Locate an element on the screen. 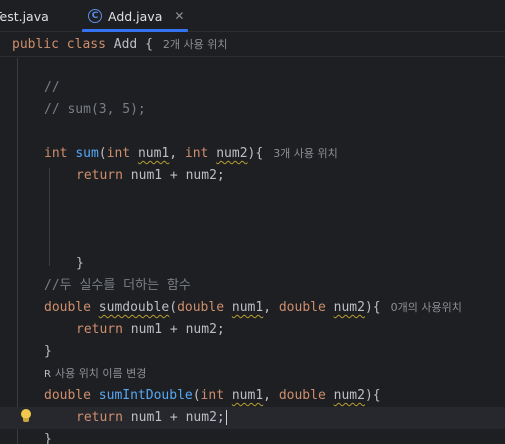  tab-label: Add.java is located at coordinates (135, 16).